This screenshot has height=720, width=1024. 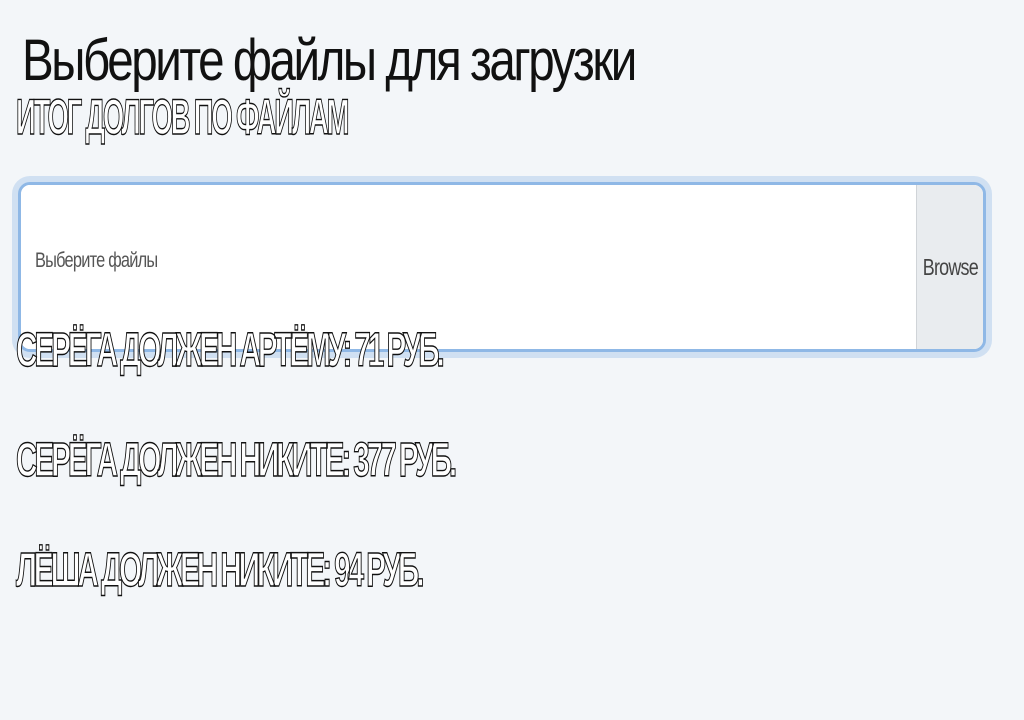 I want to click on debt-item-text: ЛЁША ДОЛЖЕН НИКИТЕ: 94 РУБ., so click(x=220, y=570).